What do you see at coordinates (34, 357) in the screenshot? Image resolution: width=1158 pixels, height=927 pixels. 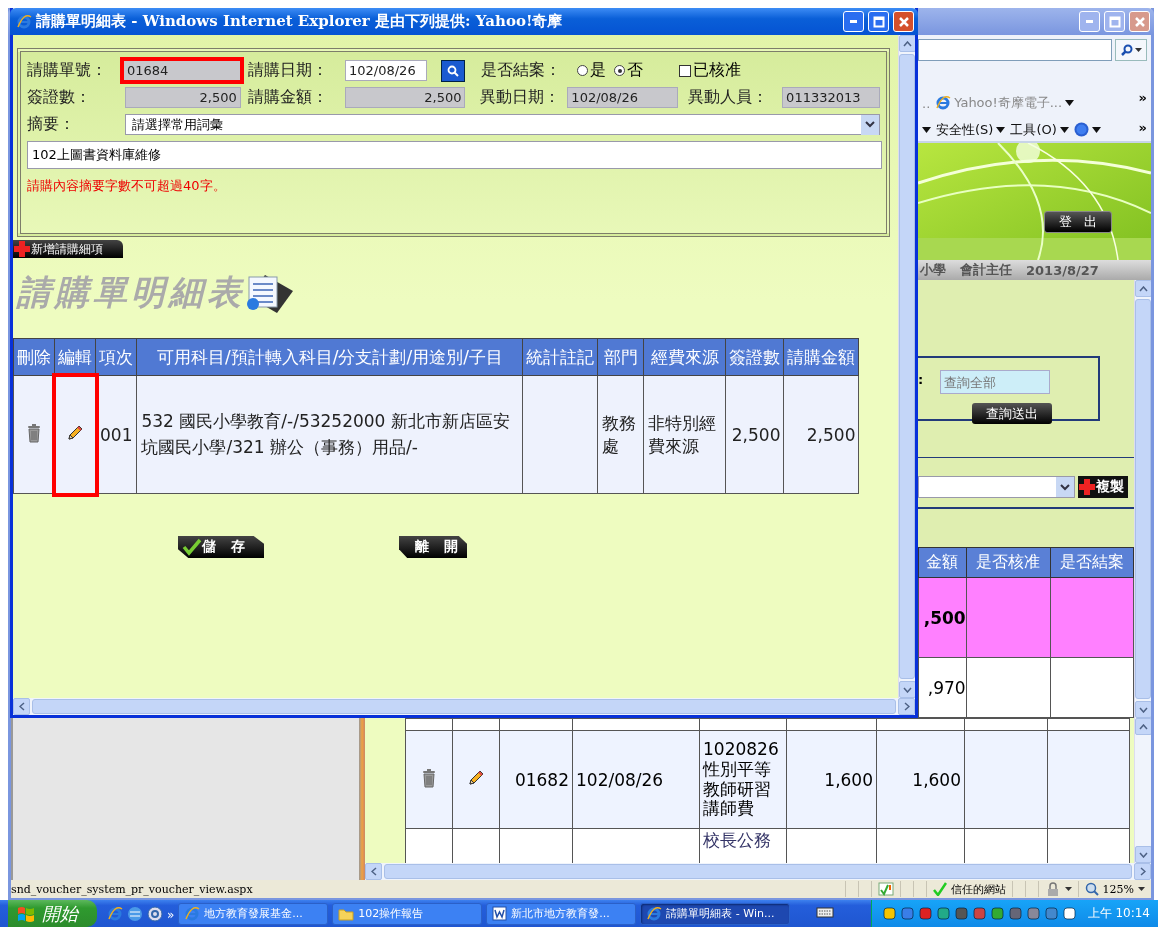 I see `column-header: 刪除` at bounding box center [34, 357].